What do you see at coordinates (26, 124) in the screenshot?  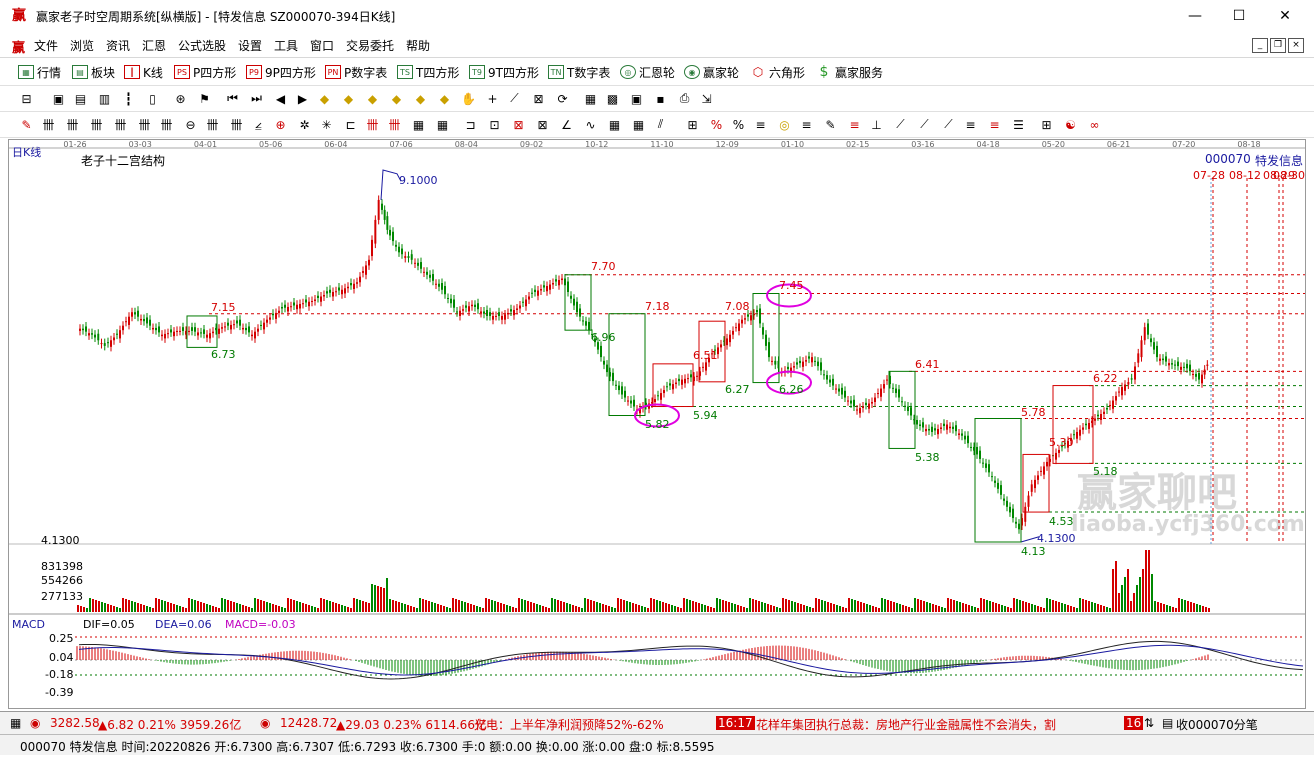 I see `pen-icon: ✎` at bounding box center [26, 124].